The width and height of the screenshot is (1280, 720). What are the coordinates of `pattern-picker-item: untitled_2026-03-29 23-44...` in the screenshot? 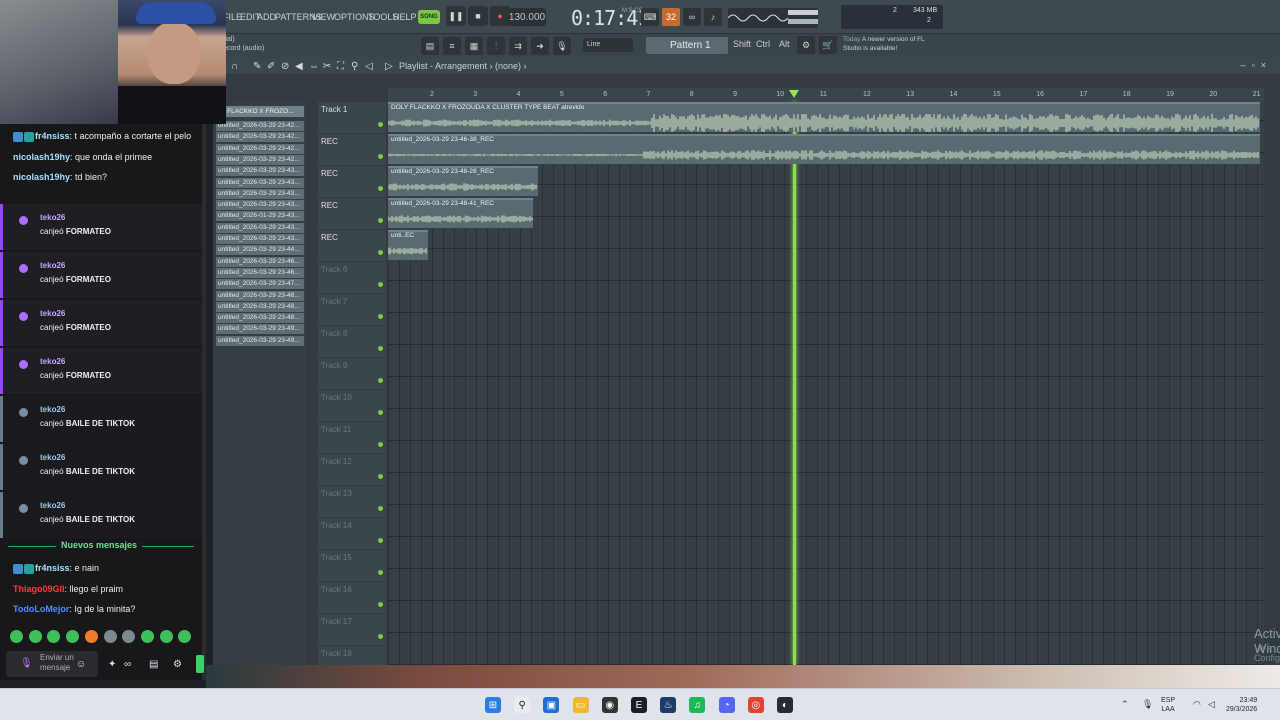 It's located at (260, 250).